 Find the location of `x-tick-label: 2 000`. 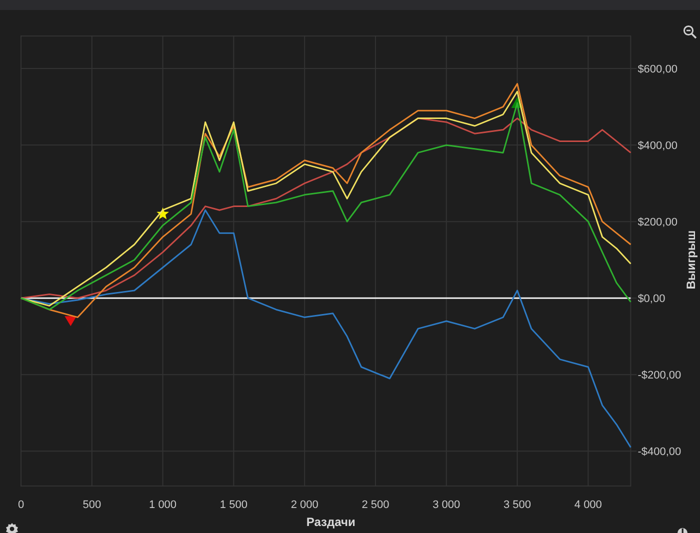

x-tick-label: 2 000 is located at coordinates (304, 505).